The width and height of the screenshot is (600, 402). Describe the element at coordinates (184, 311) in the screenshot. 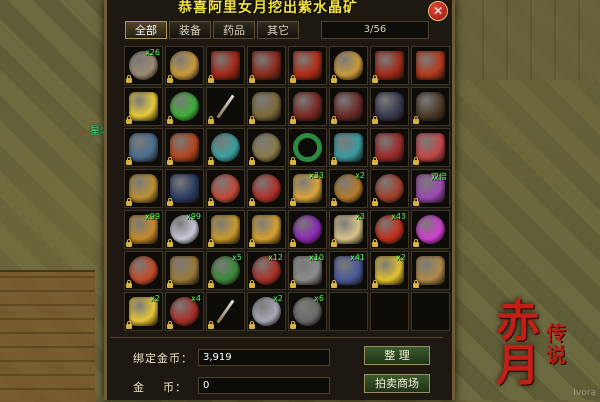

I see `inventory-slot: x4` at that location.